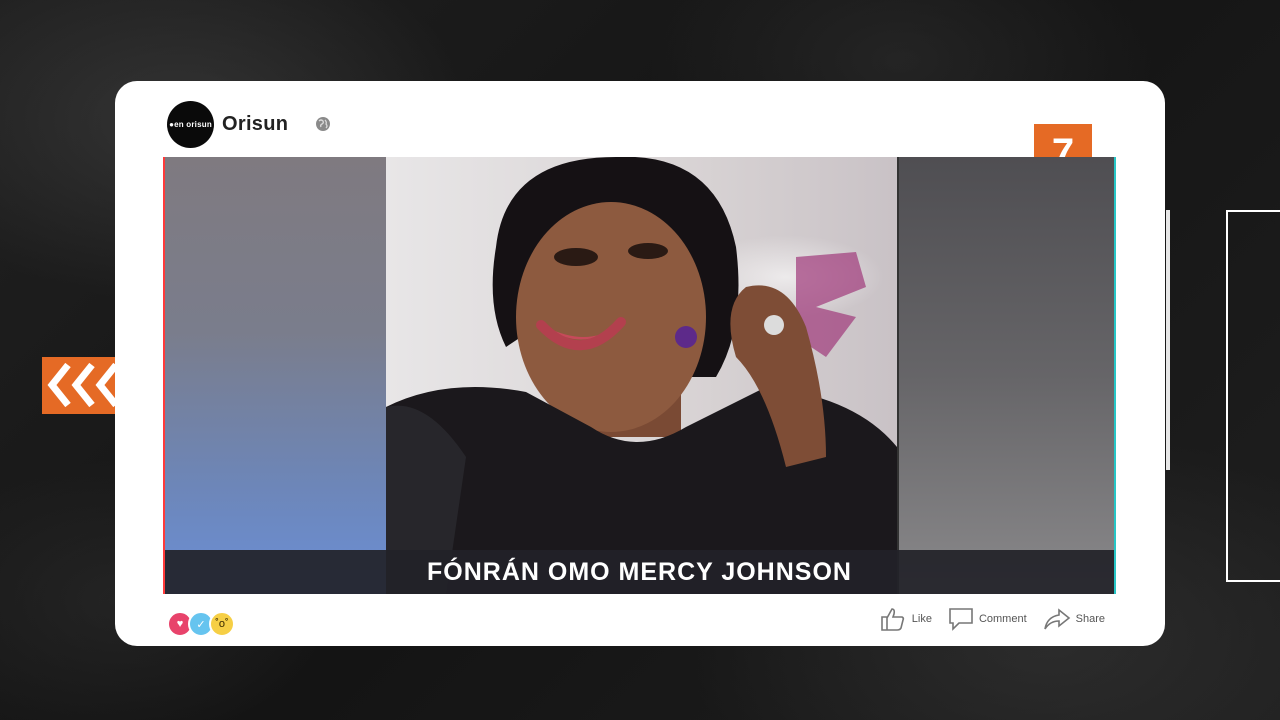 The width and height of the screenshot is (1280, 720). I want to click on caption-text: FÓNRÁN OMO MERCY JOHNSON, so click(639, 571).